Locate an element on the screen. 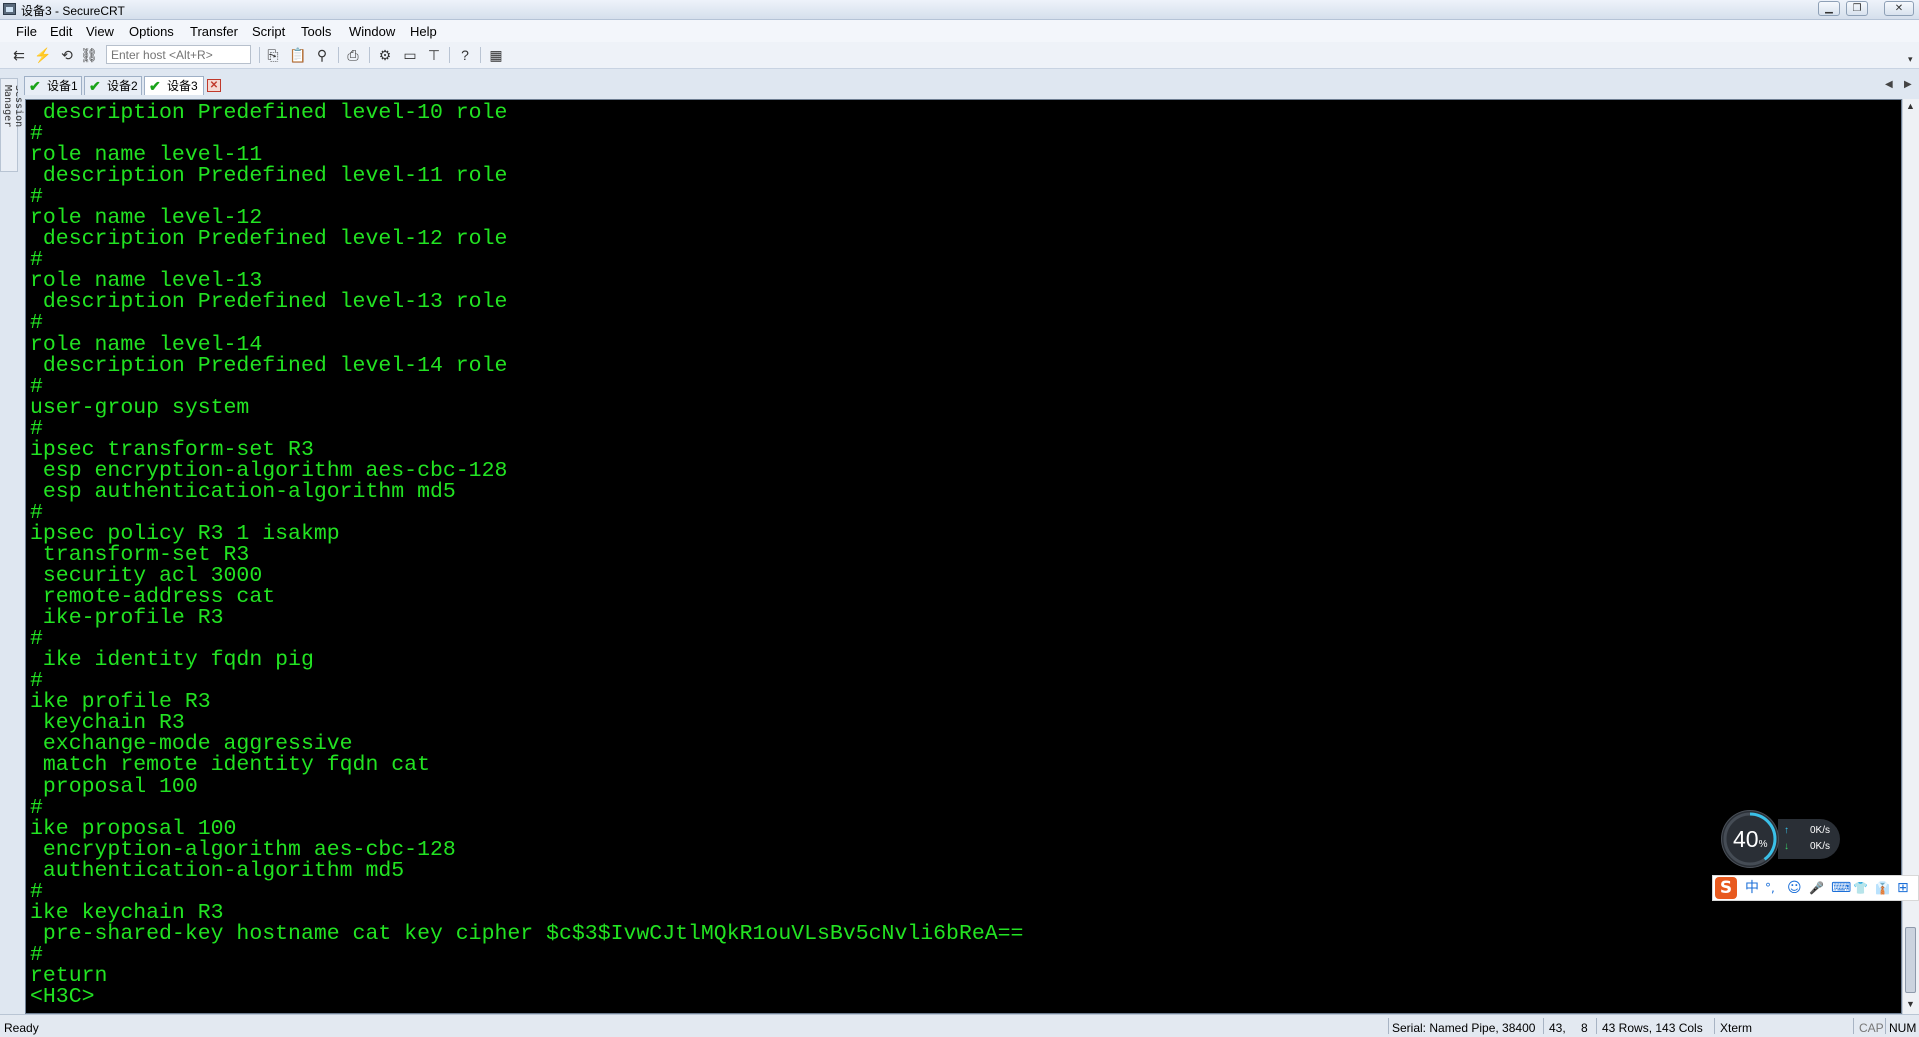 The height and width of the screenshot is (1037, 1919). ime-keyboard-icon: ⌨ is located at coordinates (1841, 888).